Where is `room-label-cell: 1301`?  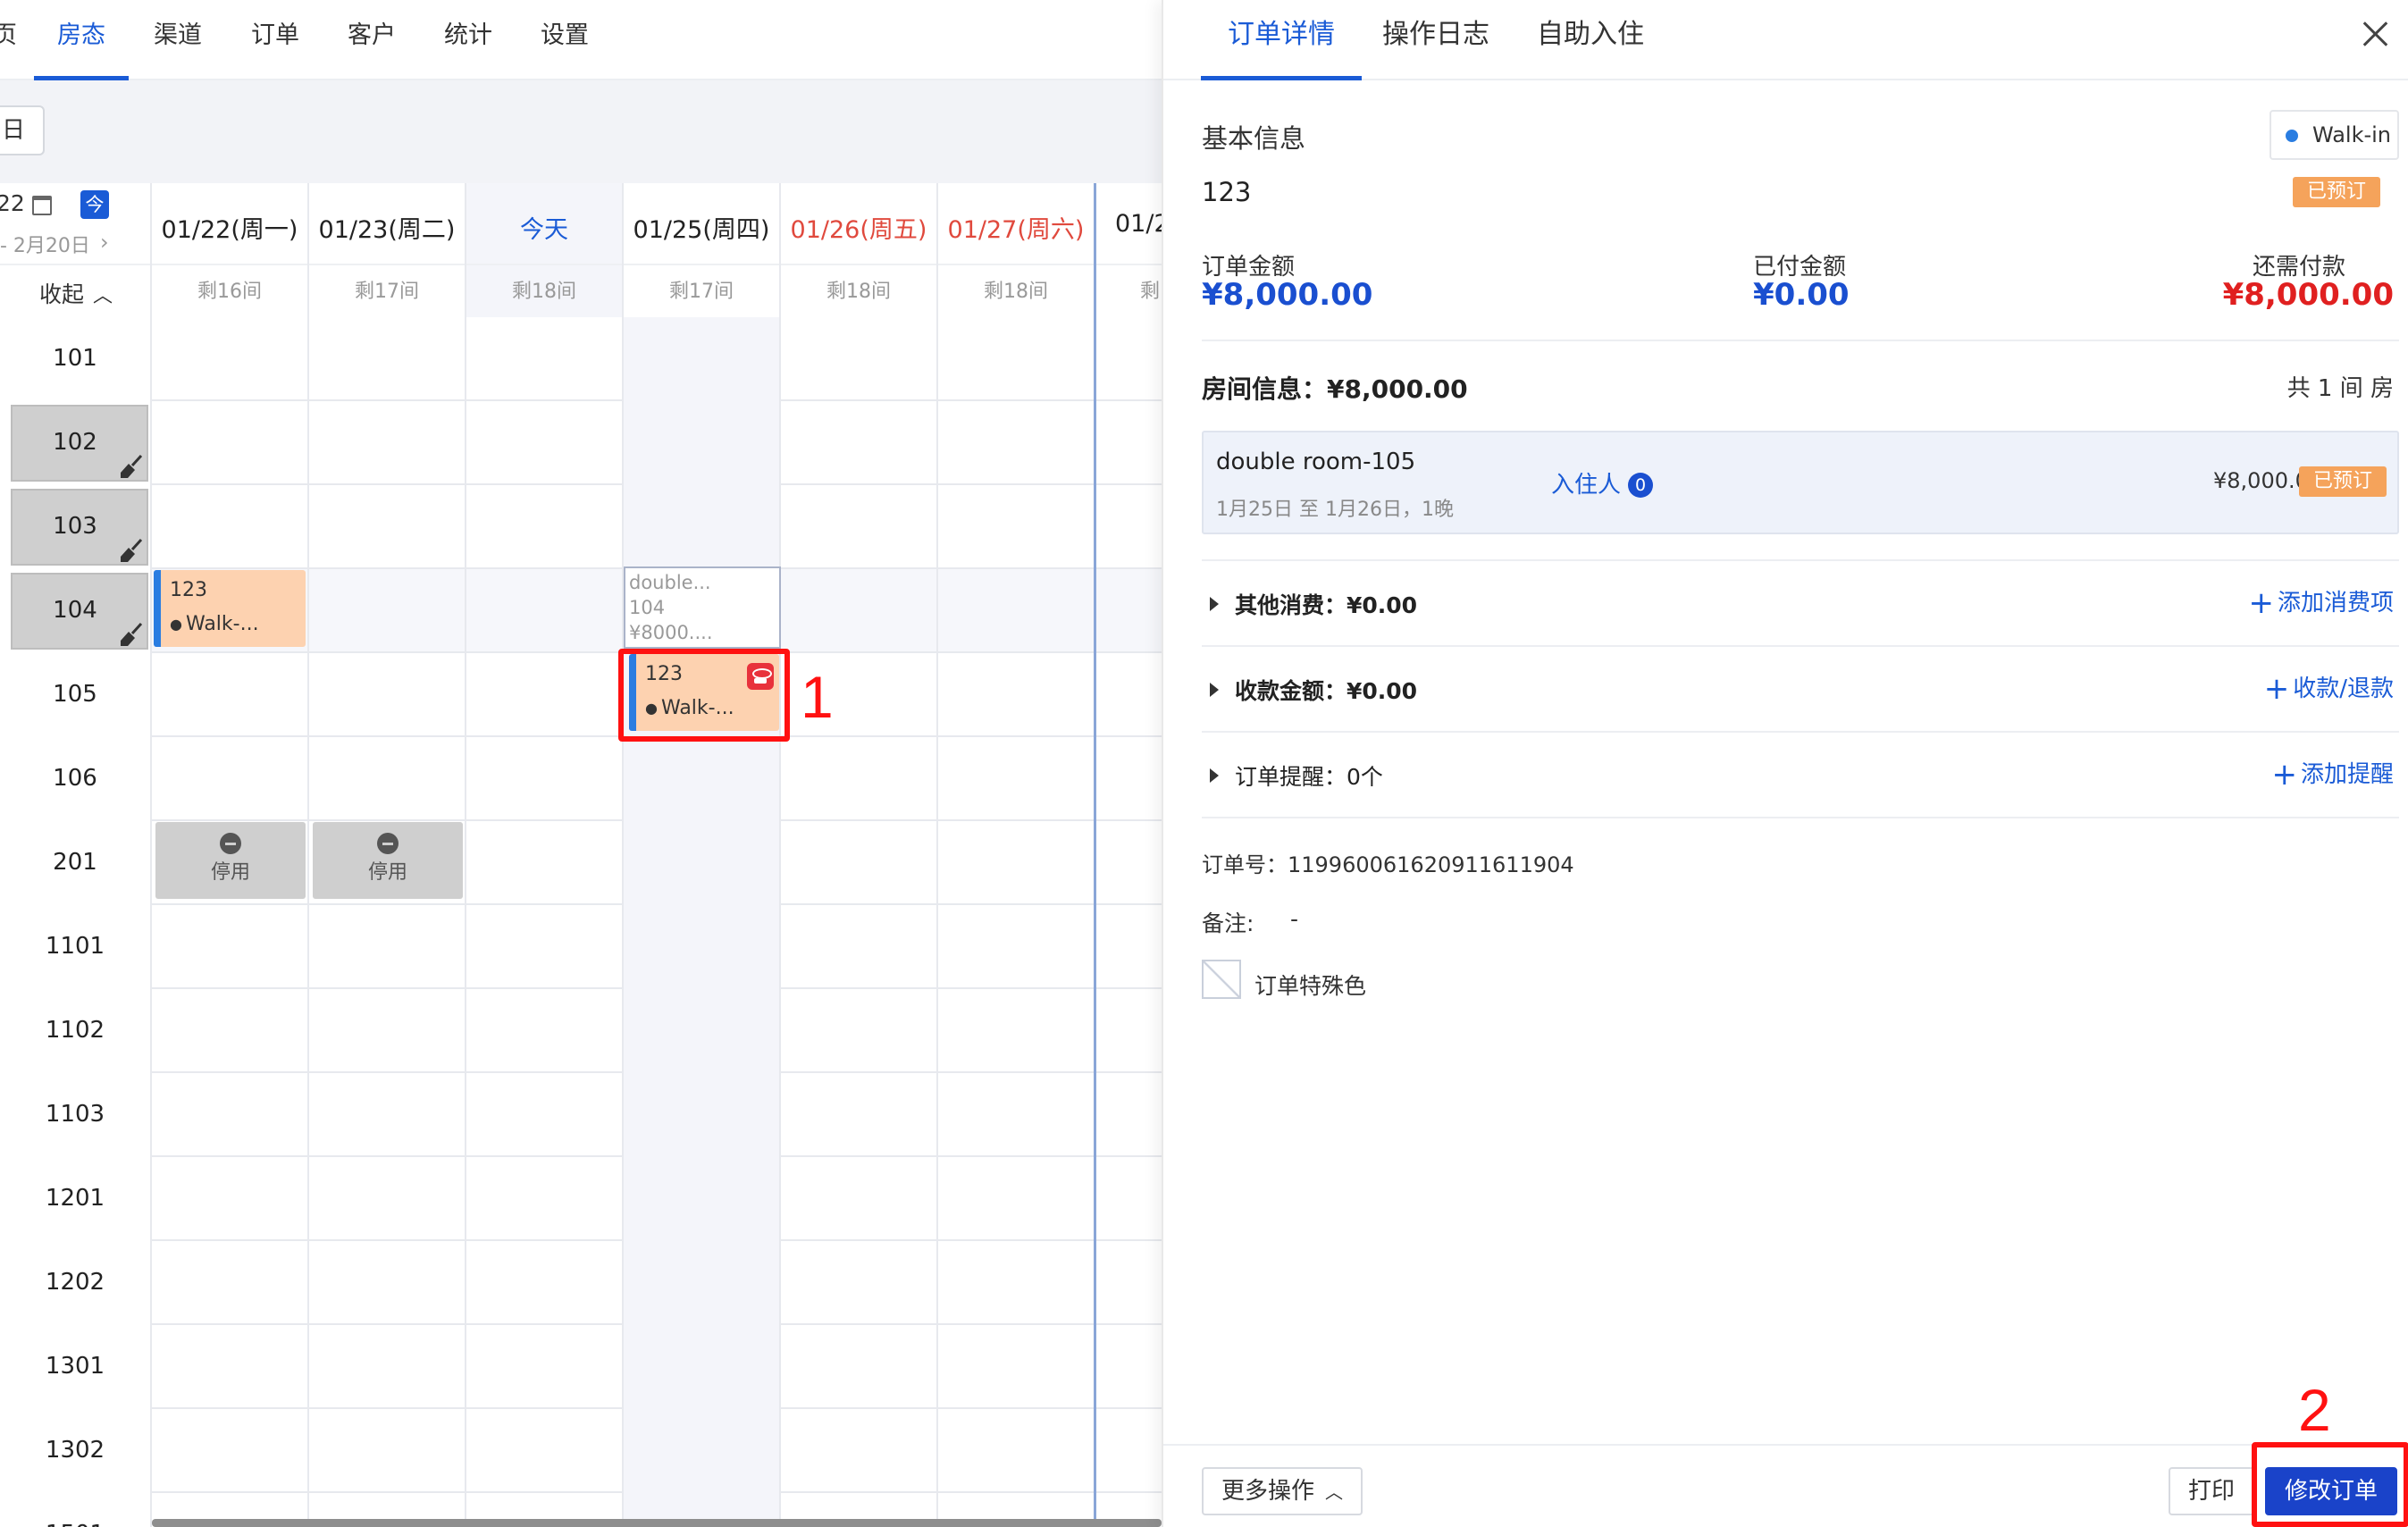 room-label-cell: 1301 is located at coordinates (76, 1367).